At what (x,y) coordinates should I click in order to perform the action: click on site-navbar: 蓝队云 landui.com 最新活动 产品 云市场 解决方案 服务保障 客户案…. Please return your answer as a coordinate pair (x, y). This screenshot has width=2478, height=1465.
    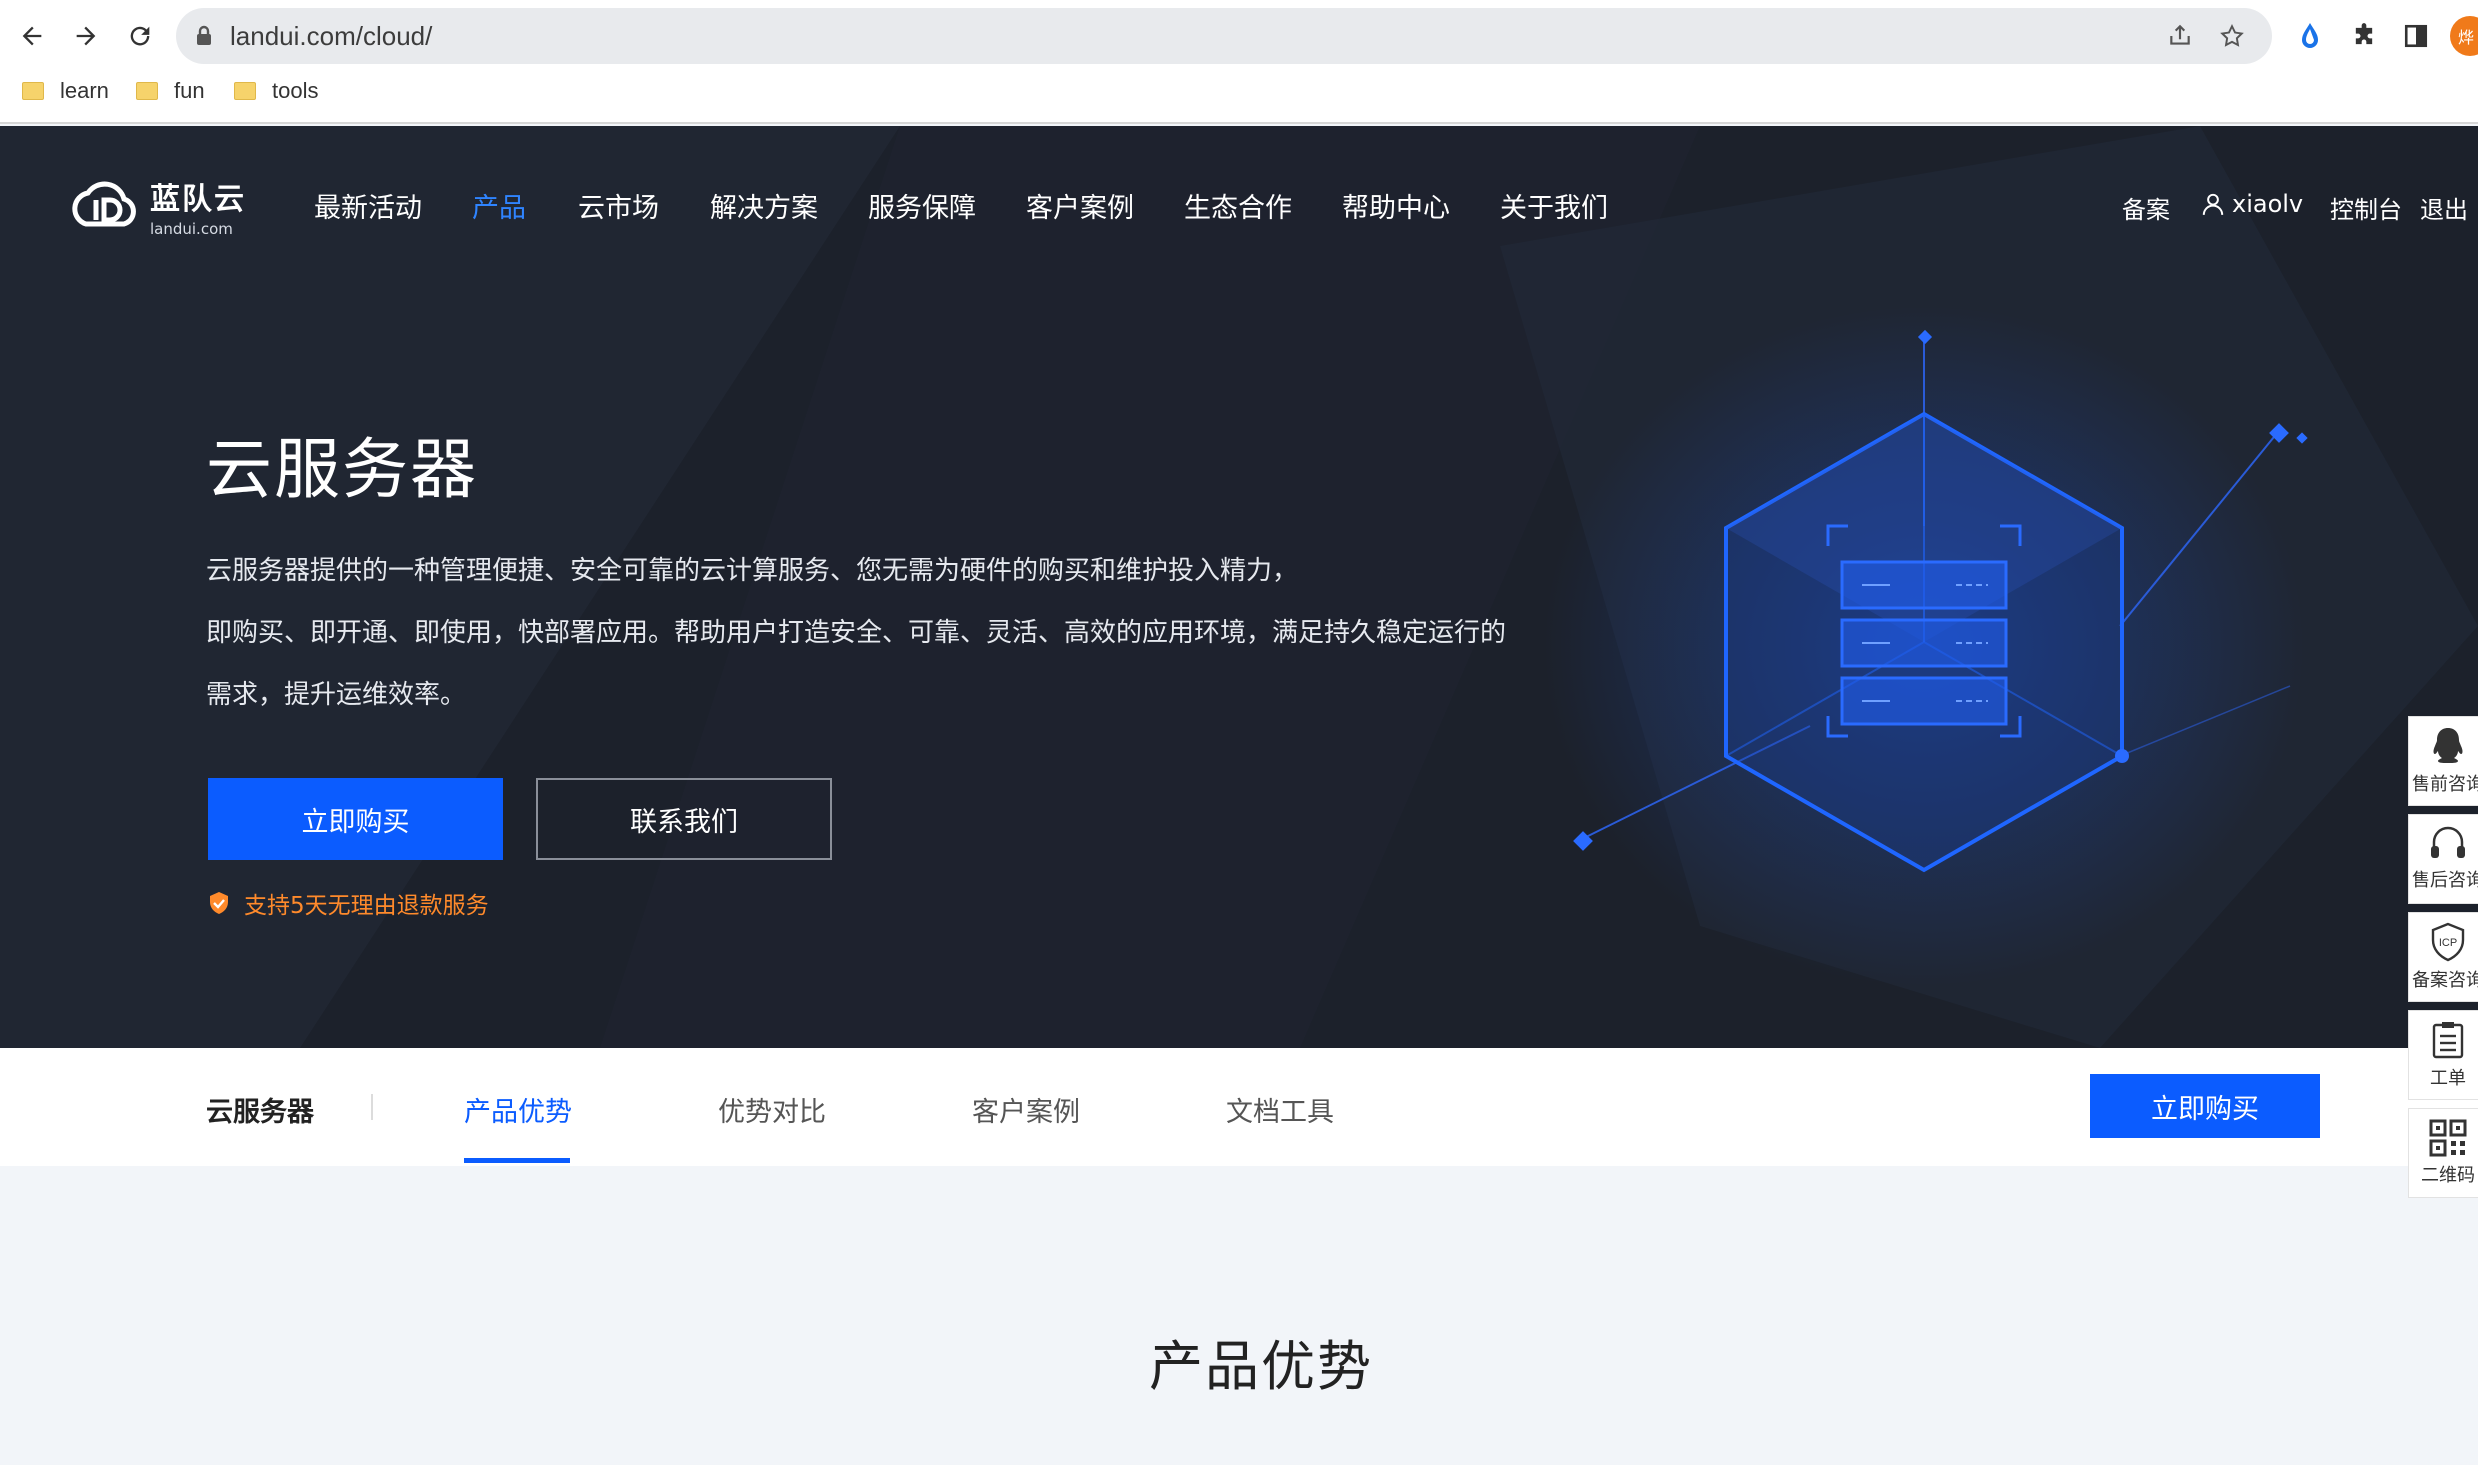
    Looking at the image, I should click on (1239, 206).